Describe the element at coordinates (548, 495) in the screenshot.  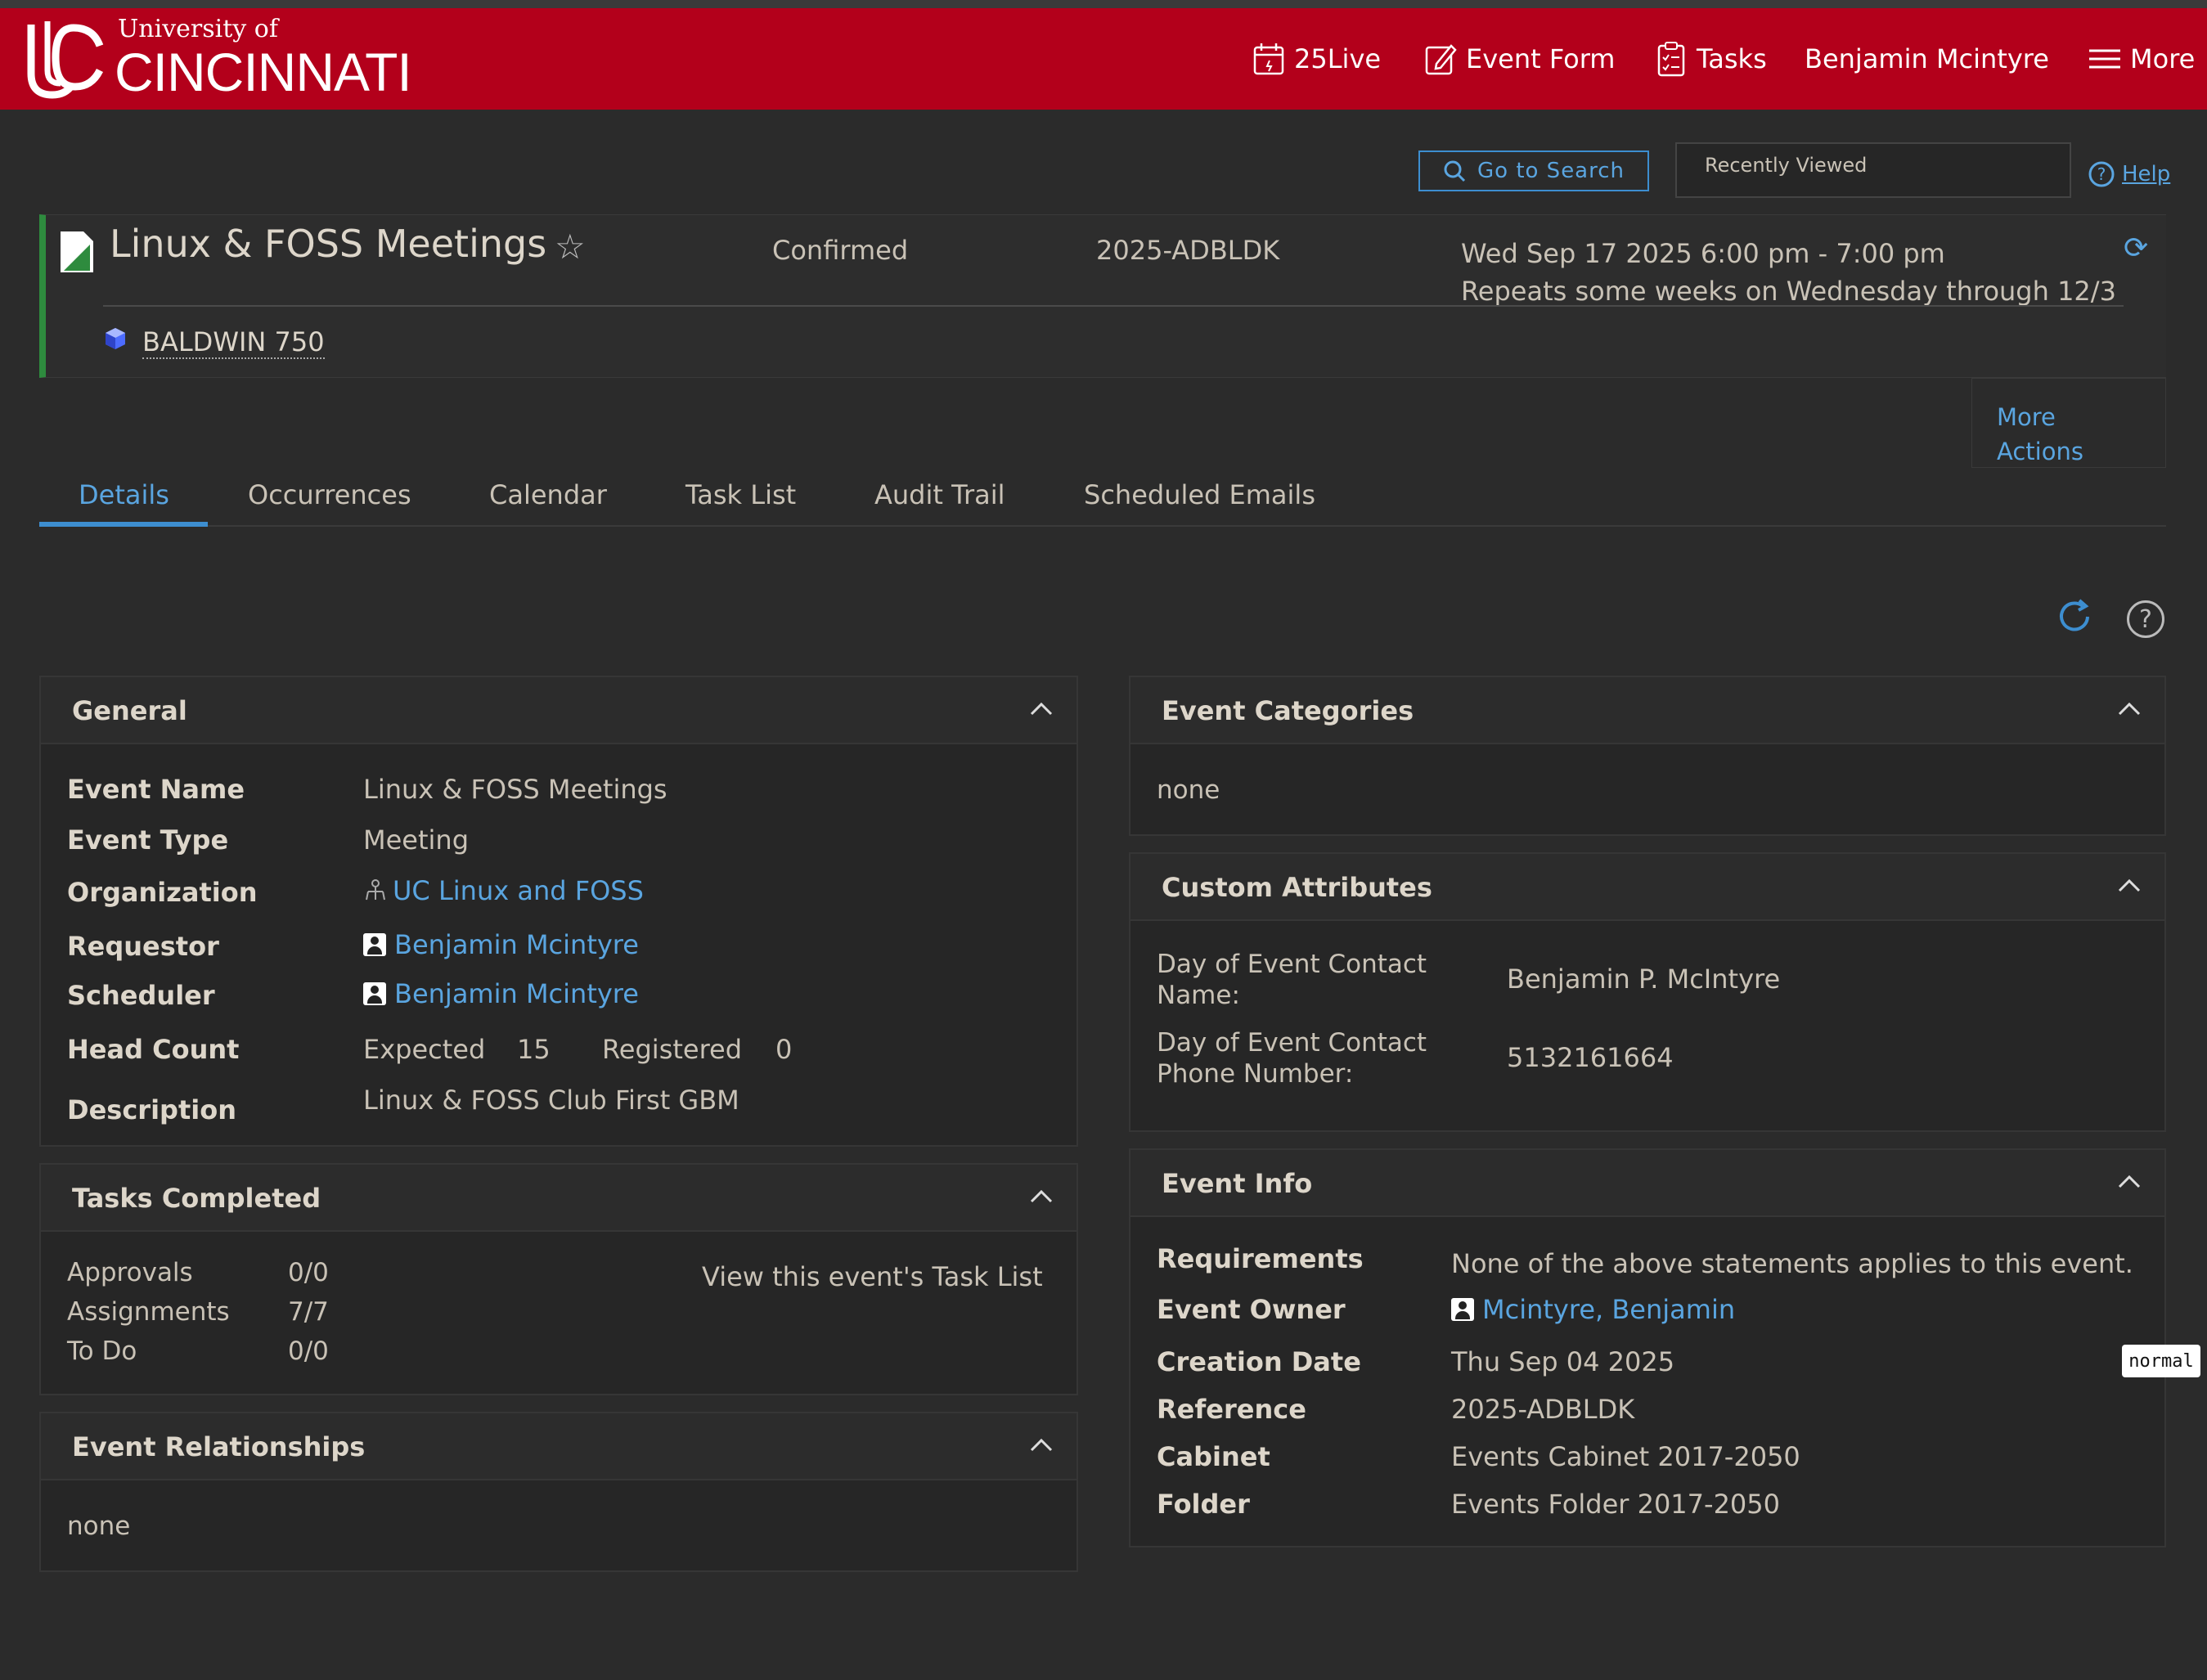
I see `tab-calendar: Calendar` at that location.